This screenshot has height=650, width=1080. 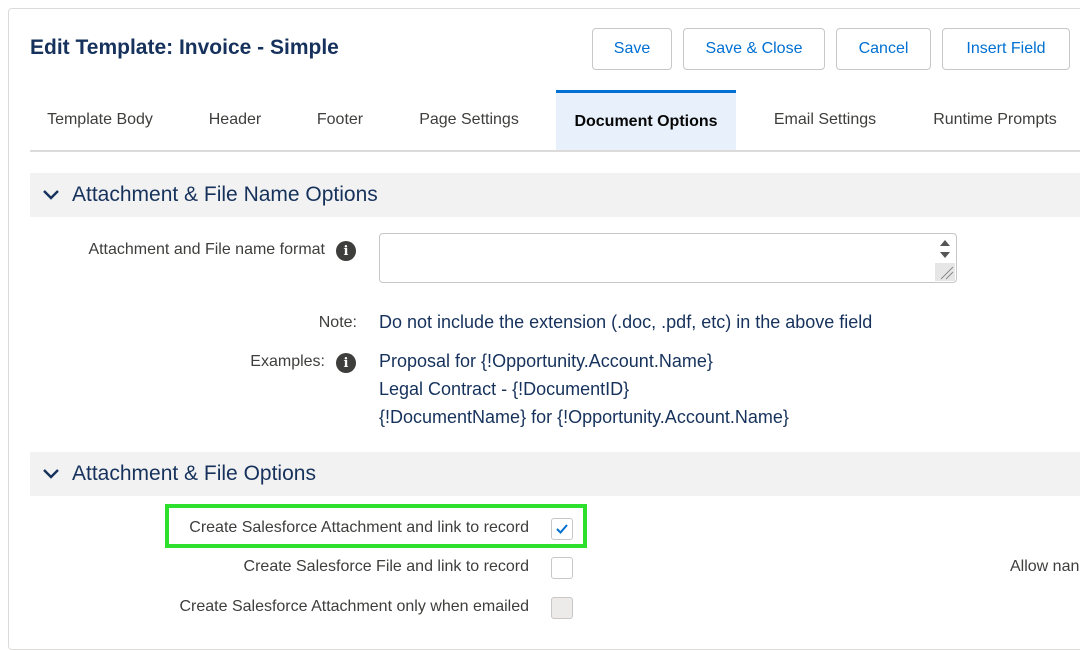 What do you see at coordinates (1045, 566) in the screenshot?
I see `allow-name-label: Allow nan` at bounding box center [1045, 566].